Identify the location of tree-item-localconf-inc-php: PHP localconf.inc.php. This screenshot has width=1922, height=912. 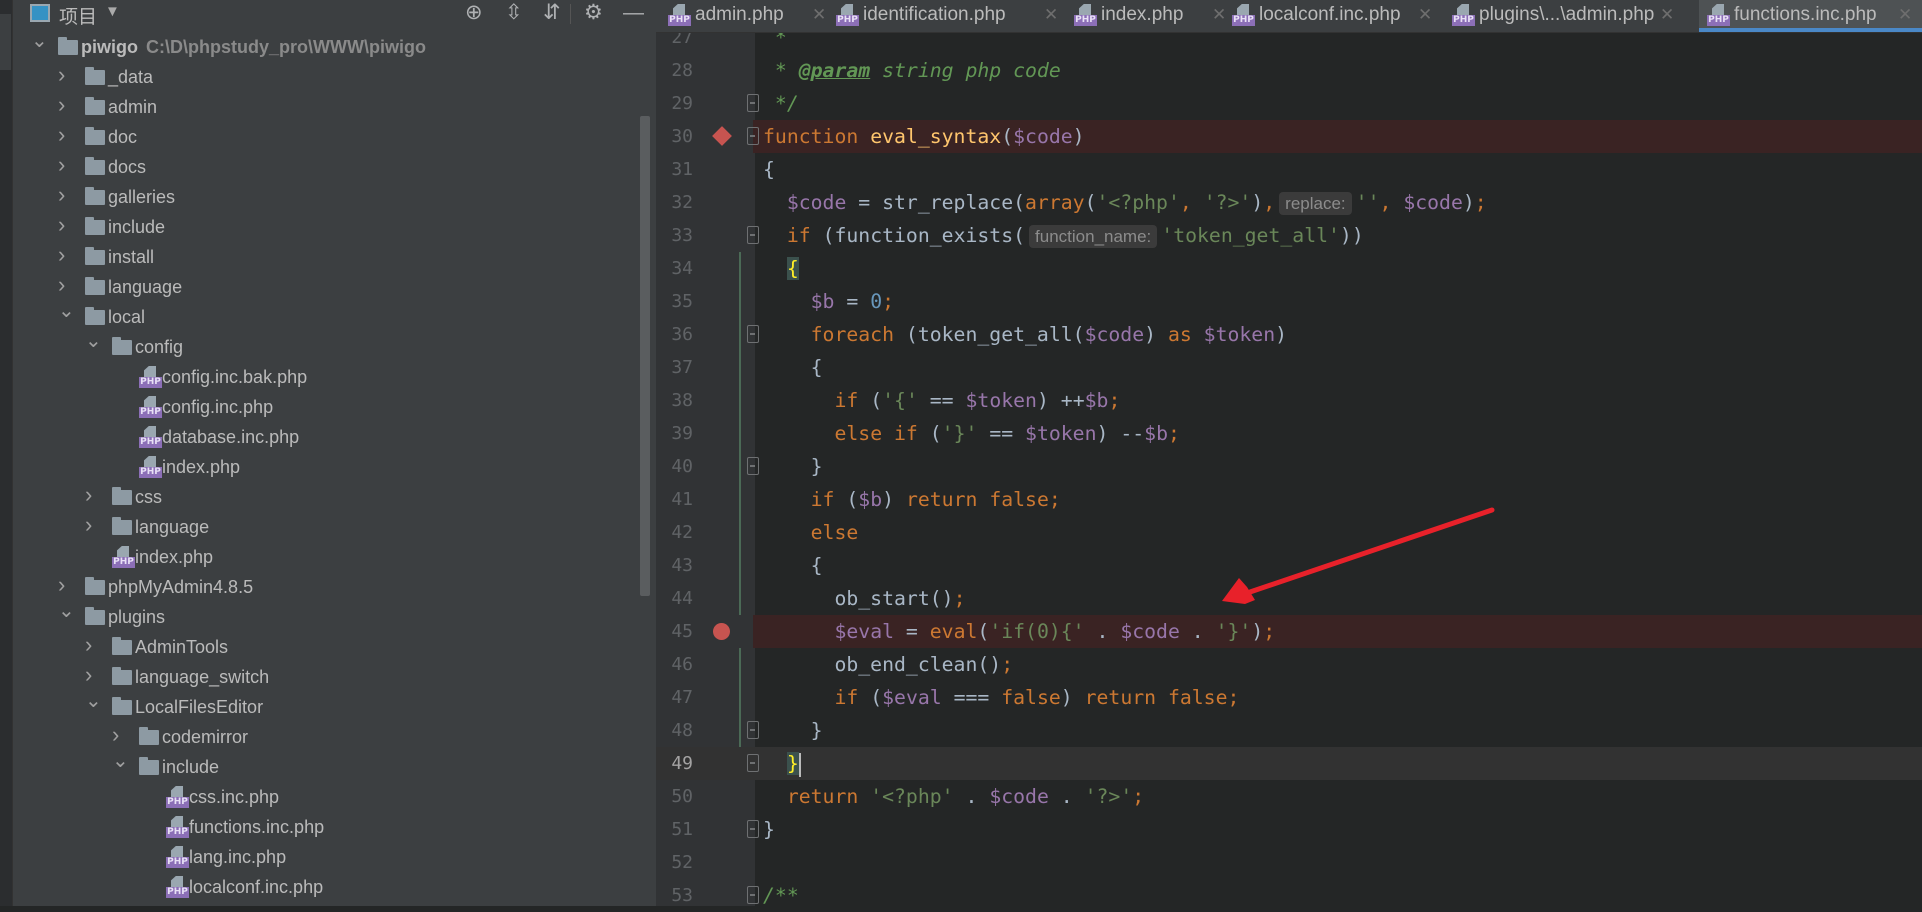
(328, 887).